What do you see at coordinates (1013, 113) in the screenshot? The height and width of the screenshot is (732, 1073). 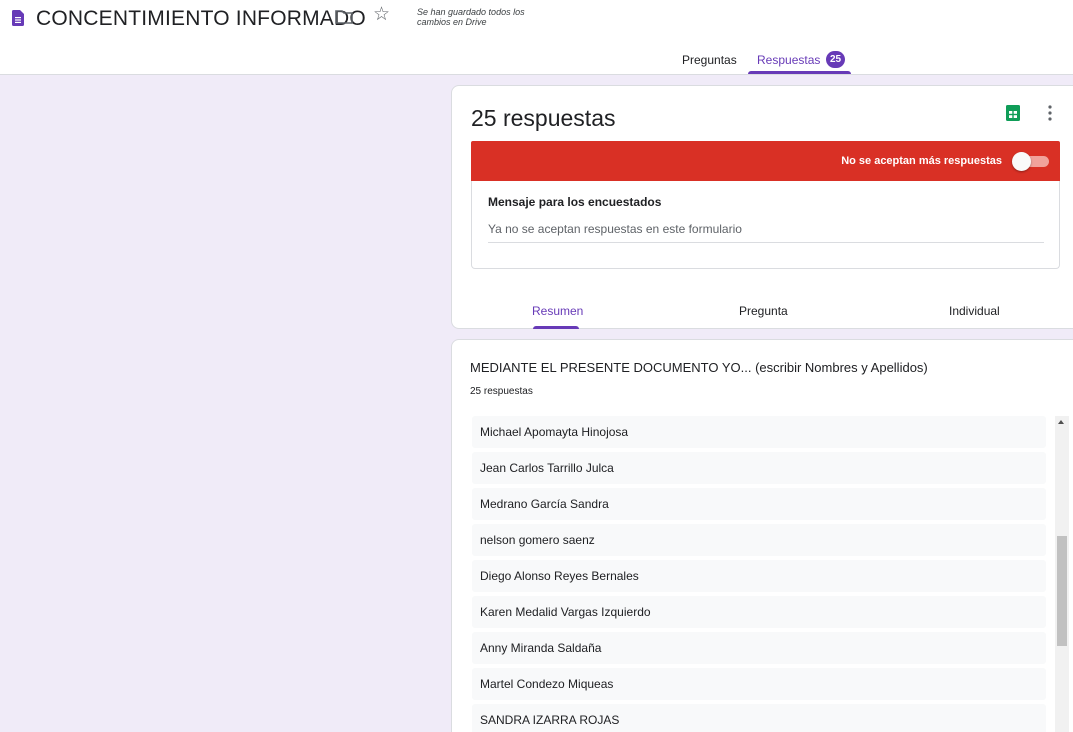 I see `sheets-icon` at bounding box center [1013, 113].